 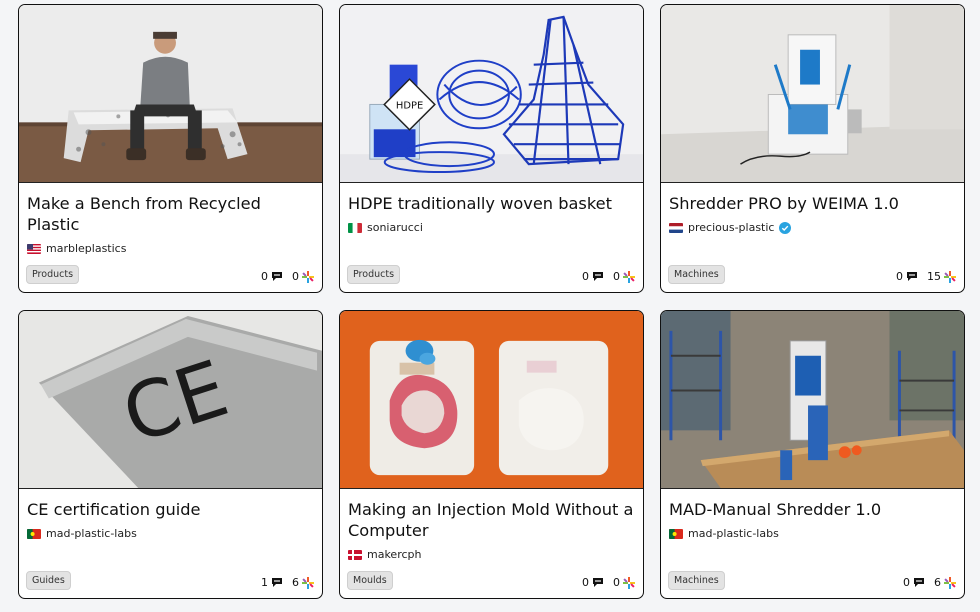 I want to click on card-image-shredder-pro, so click(x=812, y=94).